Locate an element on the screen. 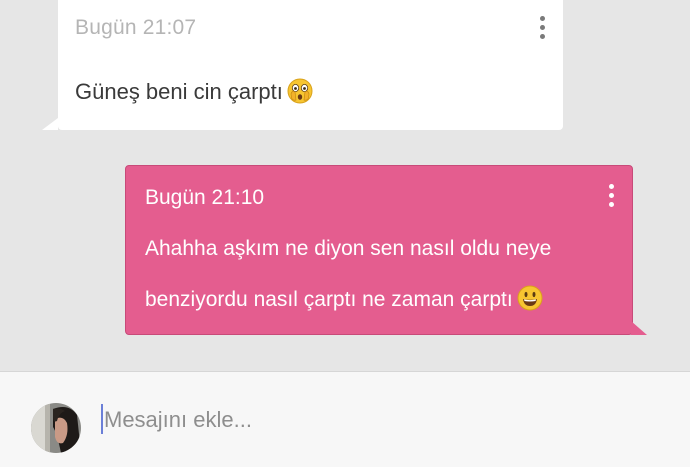 The height and width of the screenshot is (467, 690). message-timestamp: Bugün 21:10 is located at coordinates (205, 197).